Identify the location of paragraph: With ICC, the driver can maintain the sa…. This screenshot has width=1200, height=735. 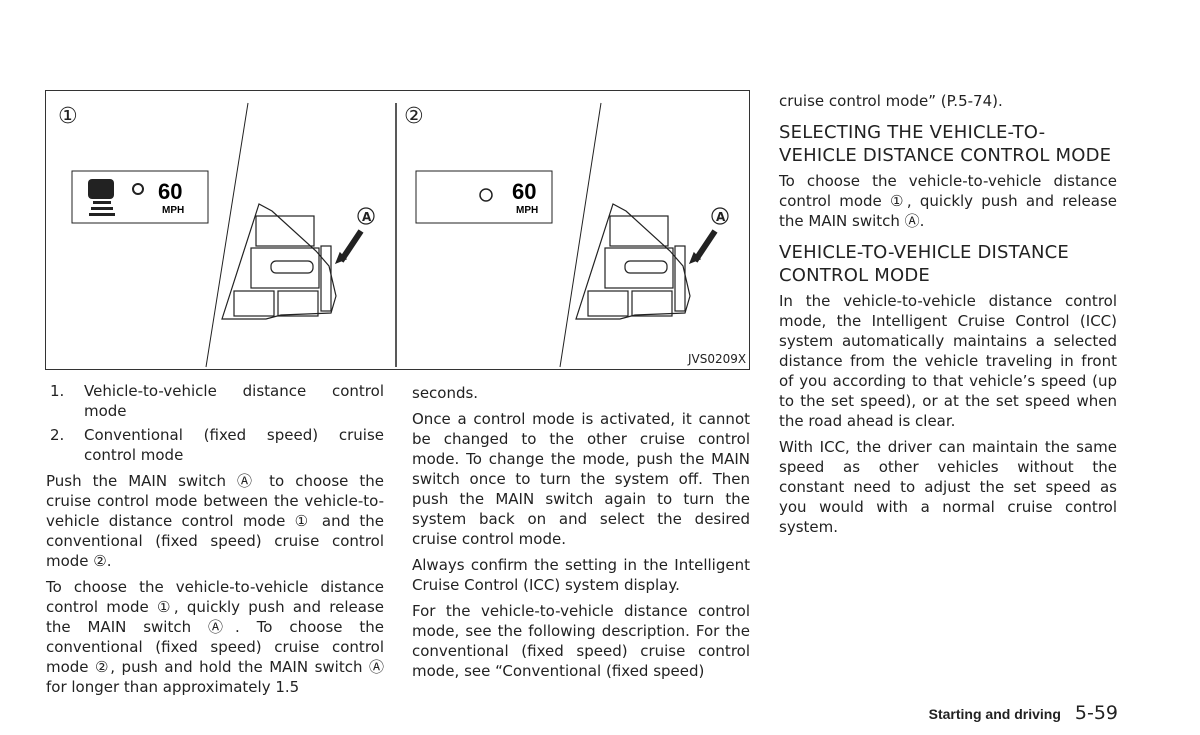
(948, 487).